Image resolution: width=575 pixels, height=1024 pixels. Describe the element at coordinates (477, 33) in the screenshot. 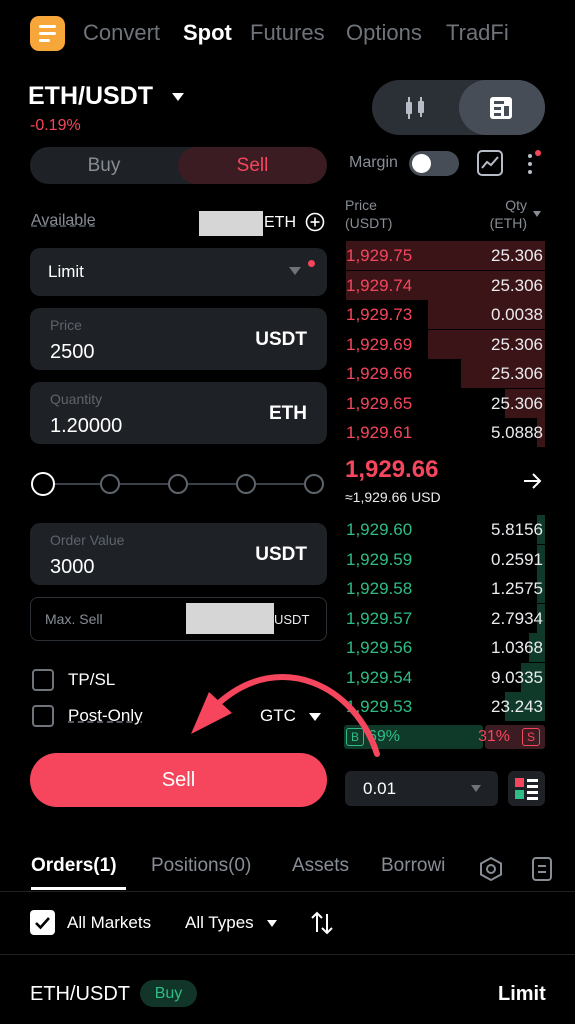

I see `nav-tab-tradfi: TradFi` at that location.